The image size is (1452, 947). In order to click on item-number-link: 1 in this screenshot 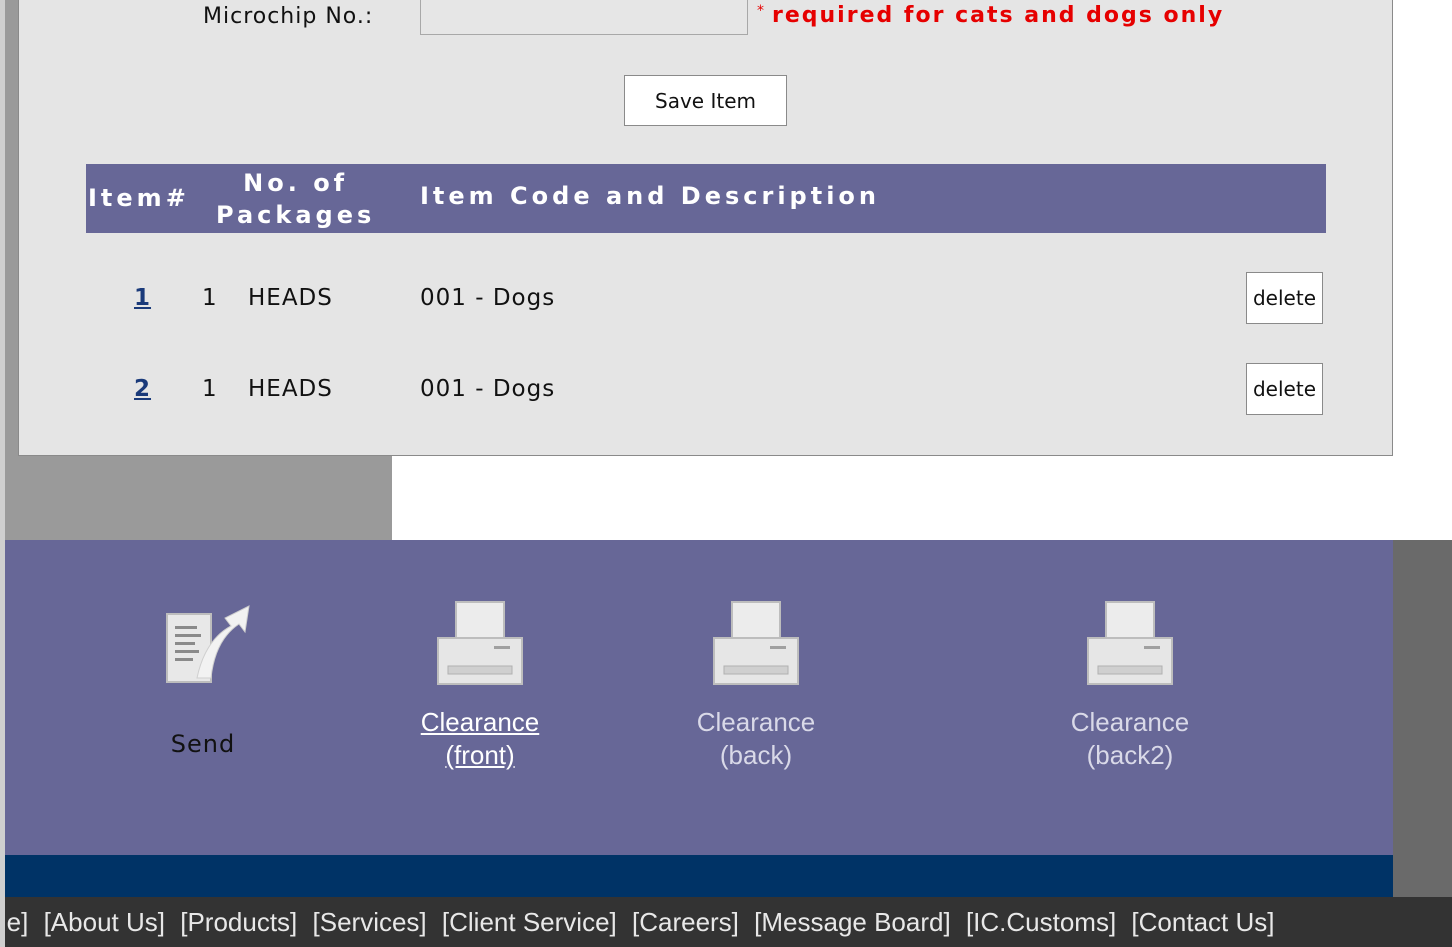, I will do `click(142, 298)`.